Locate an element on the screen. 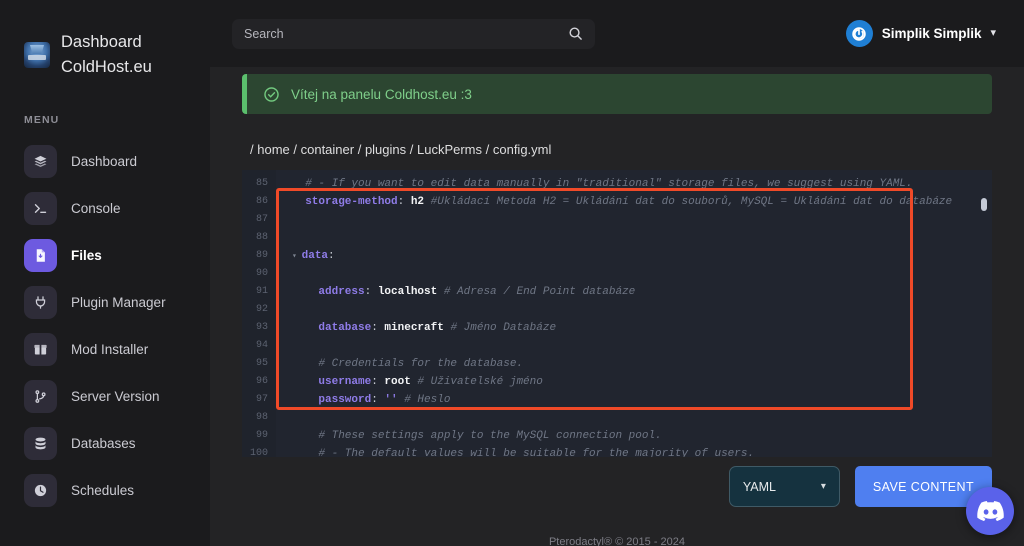  line-number: 88 is located at coordinates (261, 237).